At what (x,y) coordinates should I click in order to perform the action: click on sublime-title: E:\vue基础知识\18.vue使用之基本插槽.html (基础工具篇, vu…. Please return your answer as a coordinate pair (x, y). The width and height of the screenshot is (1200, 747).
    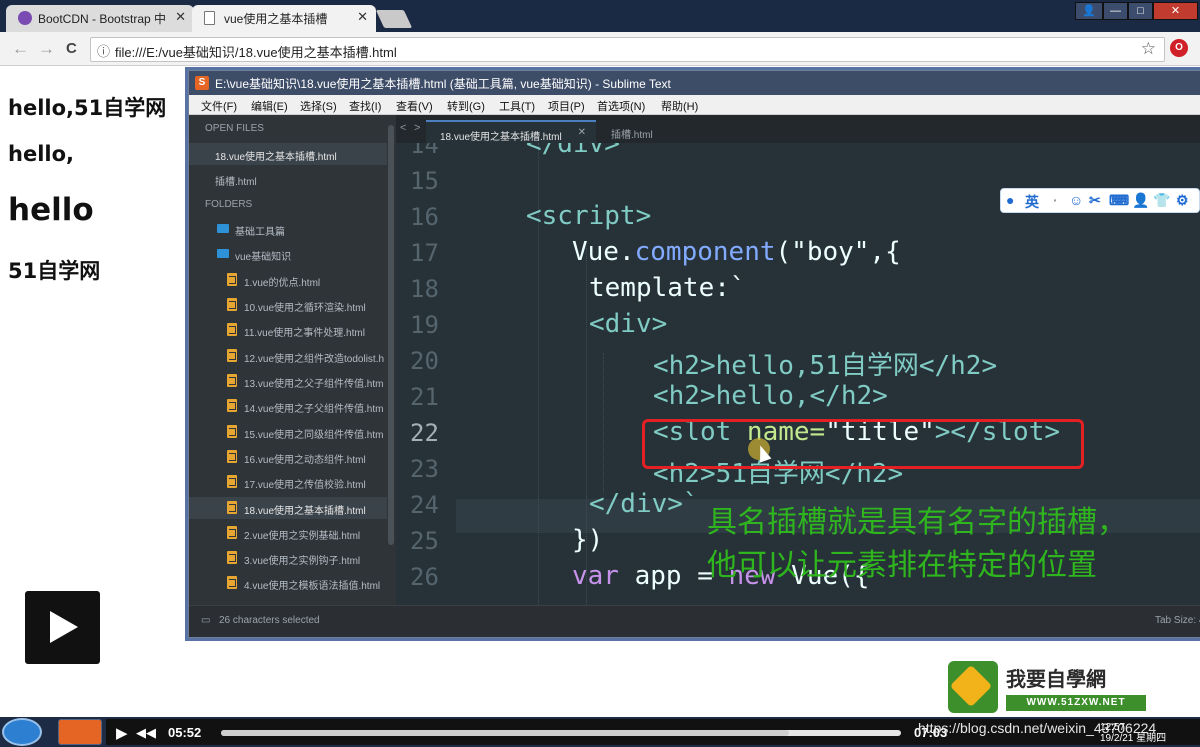
    Looking at the image, I should click on (443, 84).